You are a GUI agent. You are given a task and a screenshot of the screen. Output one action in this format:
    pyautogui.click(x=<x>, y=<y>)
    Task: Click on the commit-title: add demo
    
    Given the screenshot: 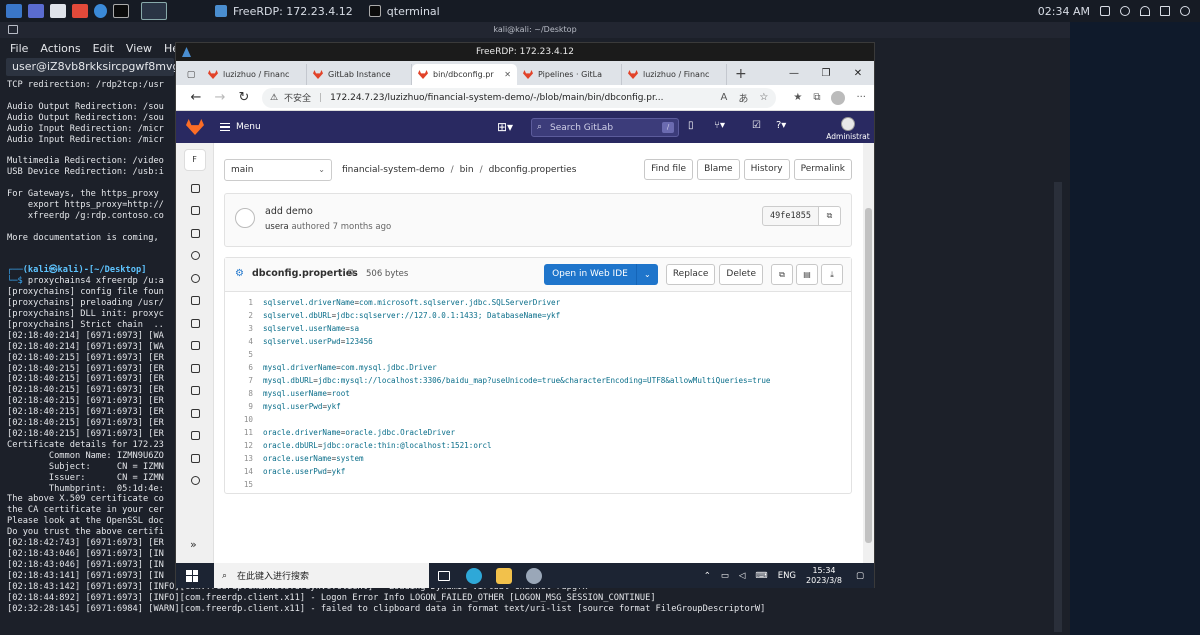 What is the action you would take?
    pyautogui.click(x=289, y=211)
    